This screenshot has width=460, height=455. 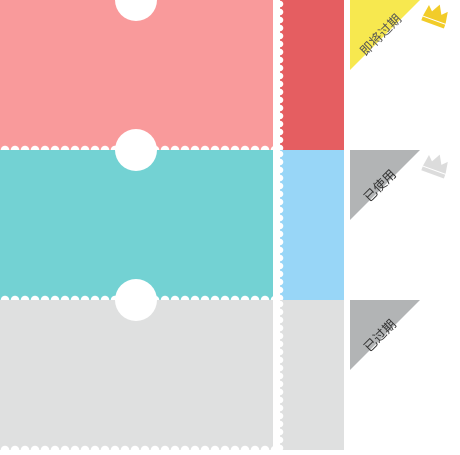 What do you see at coordinates (385, 185) in the screenshot?
I see `status-corner-badge: 已使用` at bounding box center [385, 185].